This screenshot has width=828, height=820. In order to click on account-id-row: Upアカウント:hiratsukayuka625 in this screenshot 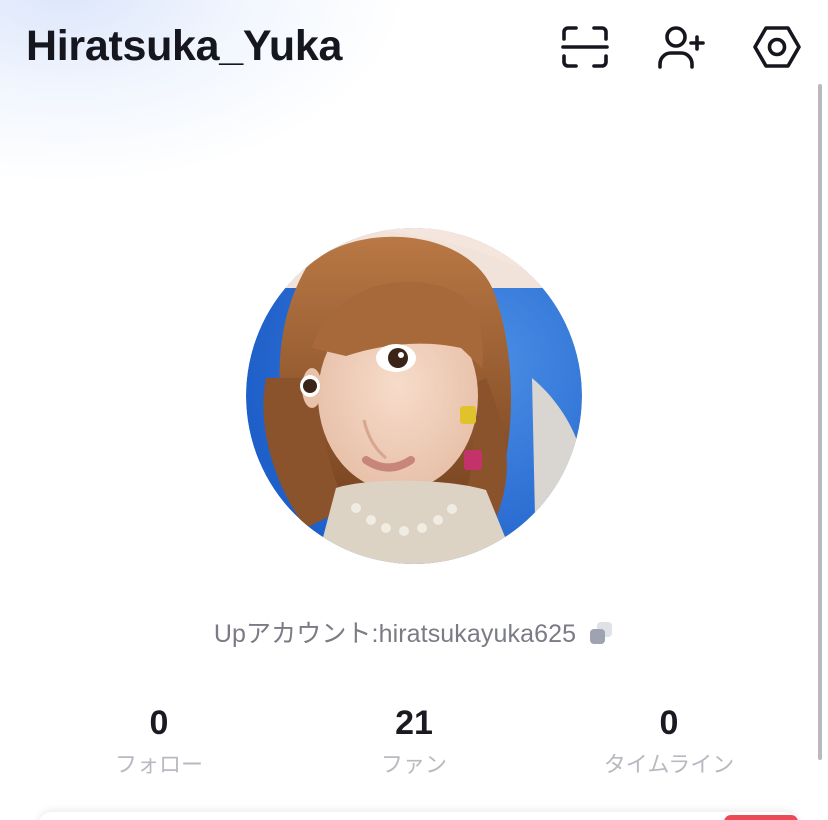, I will do `click(414, 634)`.